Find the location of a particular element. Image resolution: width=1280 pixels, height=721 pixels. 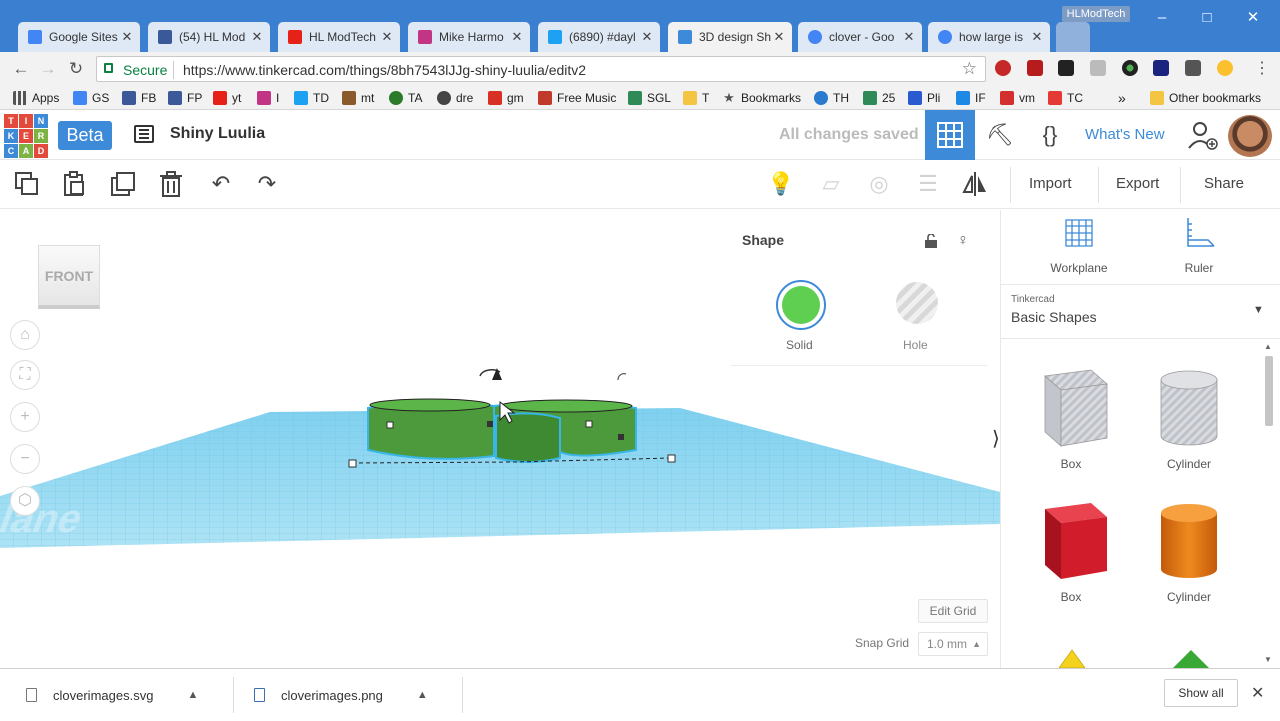

forward-arrow-icon: → is located at coordinates (48, 69).